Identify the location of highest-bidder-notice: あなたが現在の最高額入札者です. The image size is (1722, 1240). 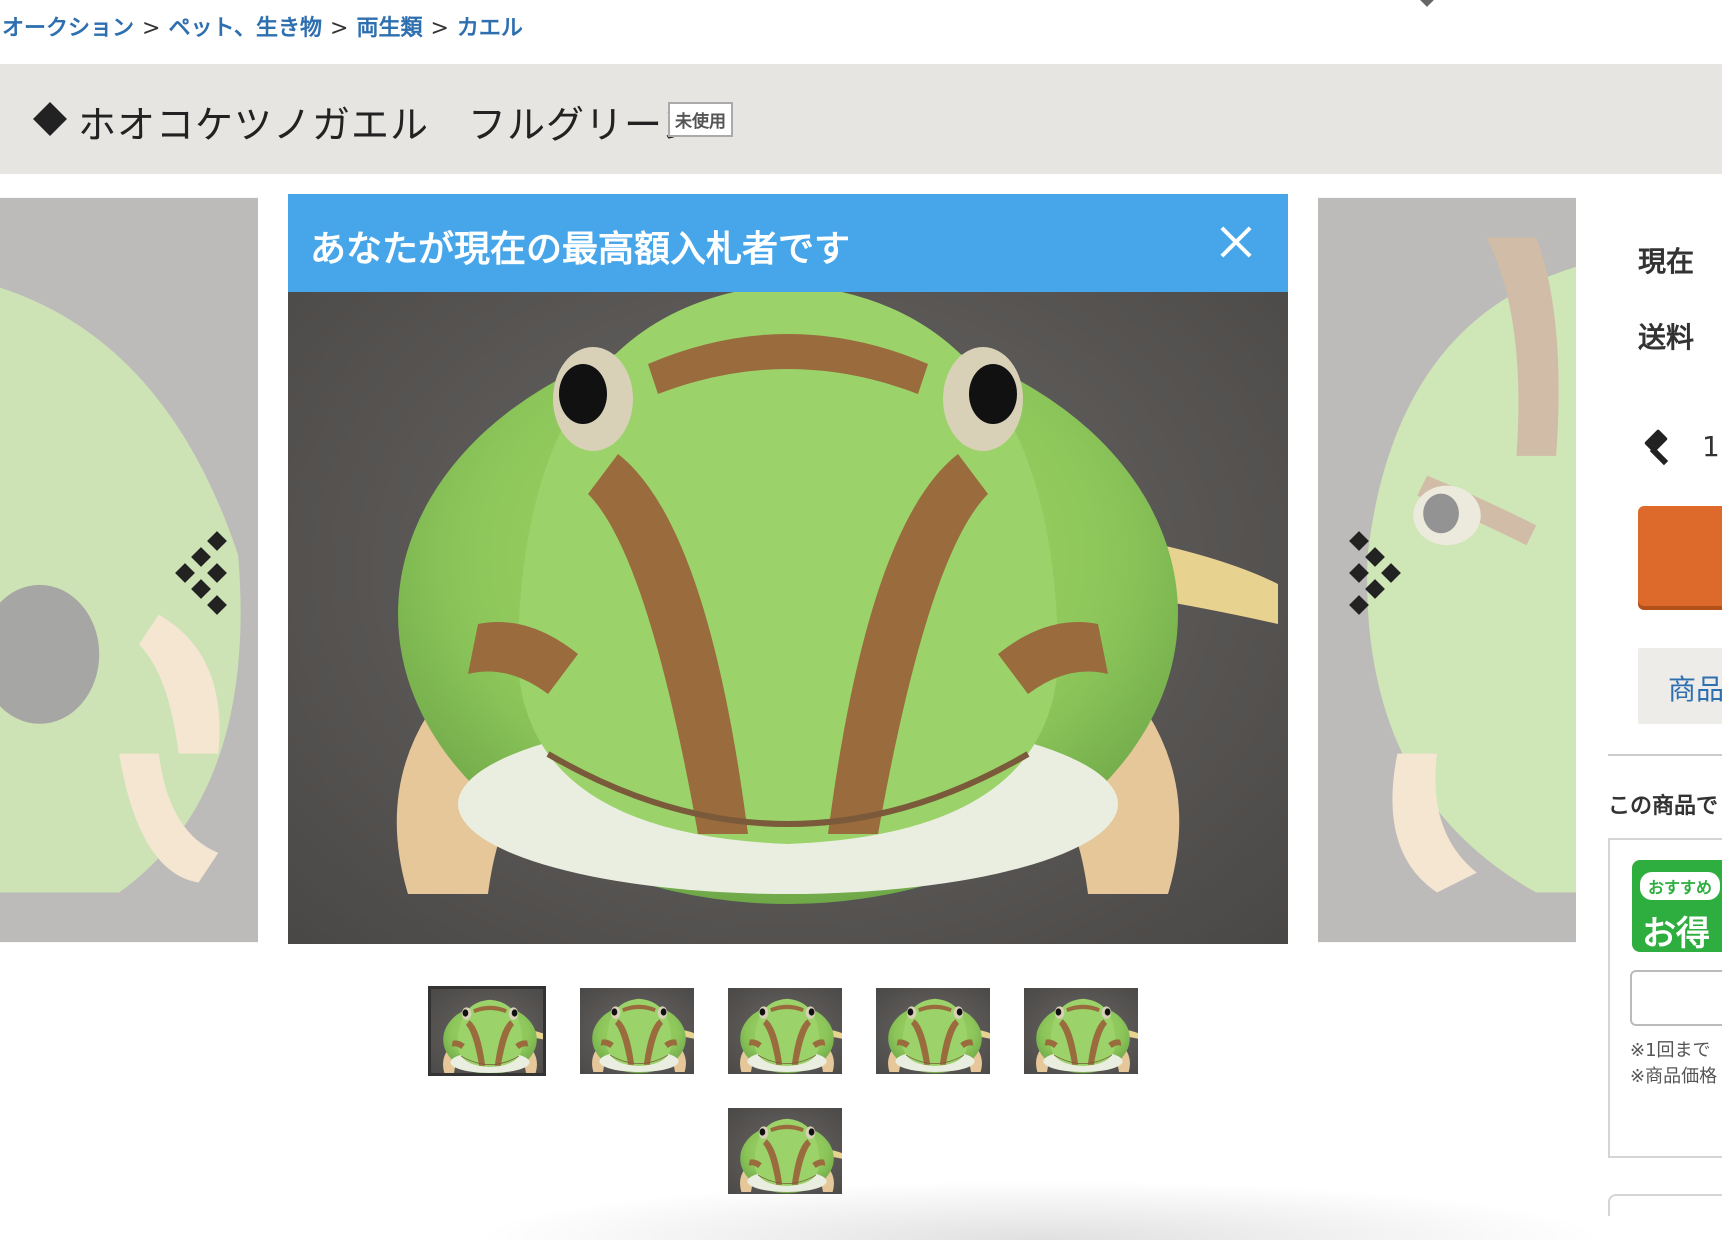
(788, 243).